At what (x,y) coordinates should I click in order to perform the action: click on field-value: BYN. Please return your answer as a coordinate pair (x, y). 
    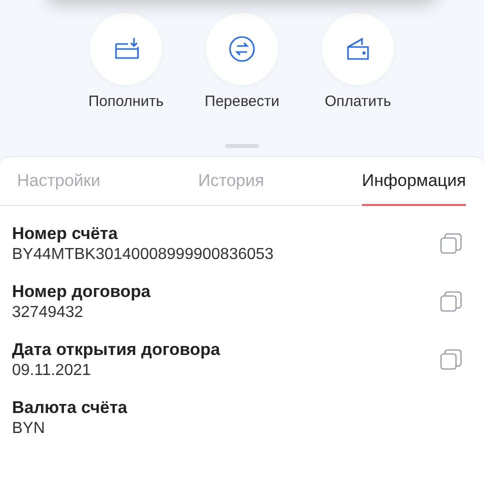
    Looking at the image, I should click on (29, 429).